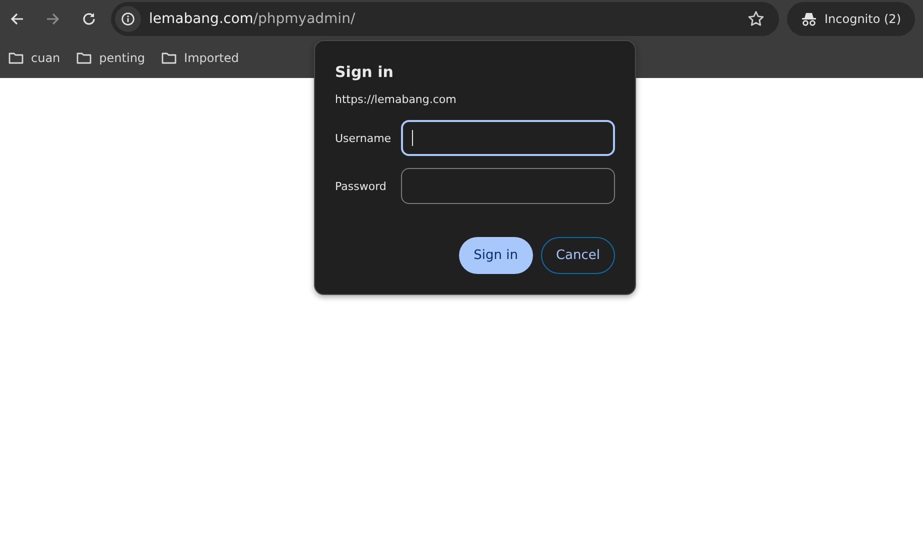 The height and width of the screenshot is (558, 923). What do you see at coordinates (200, 58) in the screenshot?
I see `bookmark-folder: Imported` at bounding box center [200, 58].